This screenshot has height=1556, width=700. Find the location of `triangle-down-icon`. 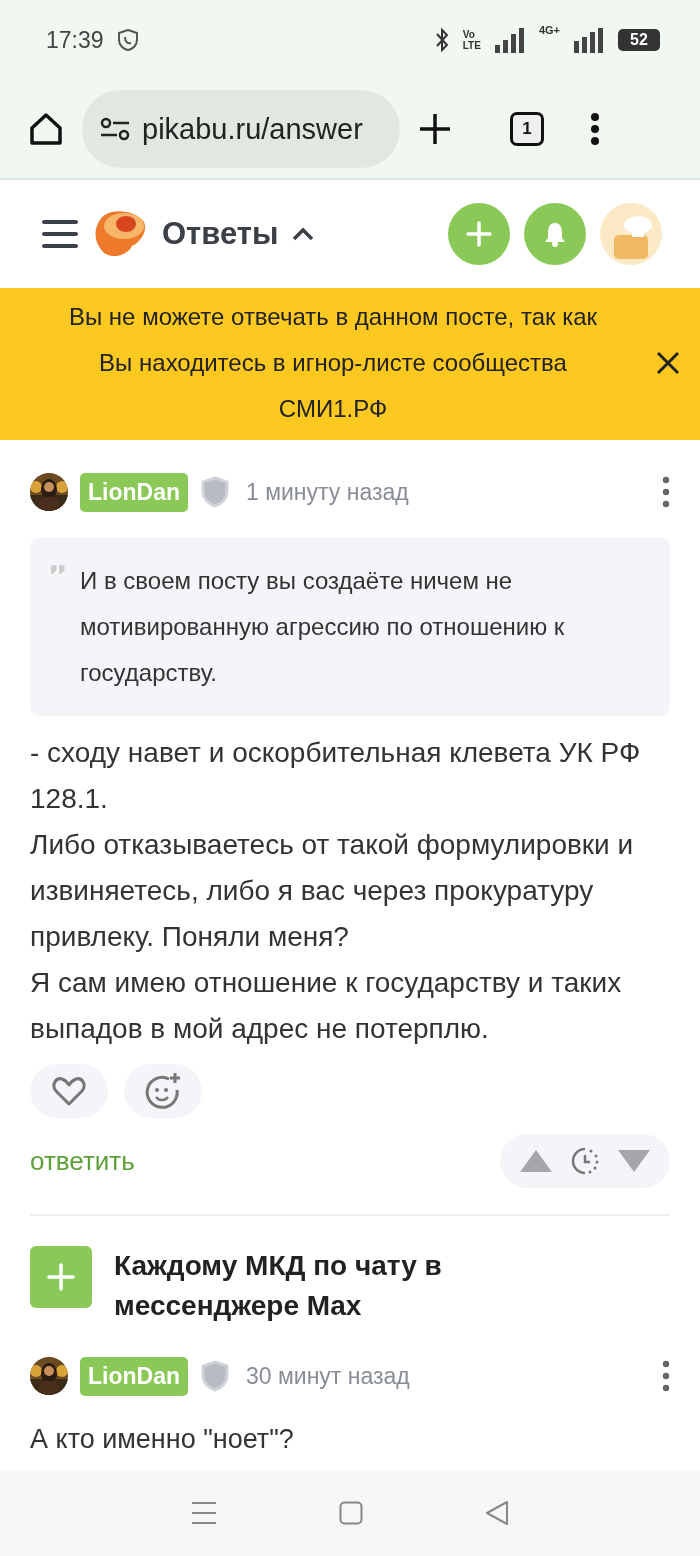

triangle-down-icon is located at coordinates (634, 1161).